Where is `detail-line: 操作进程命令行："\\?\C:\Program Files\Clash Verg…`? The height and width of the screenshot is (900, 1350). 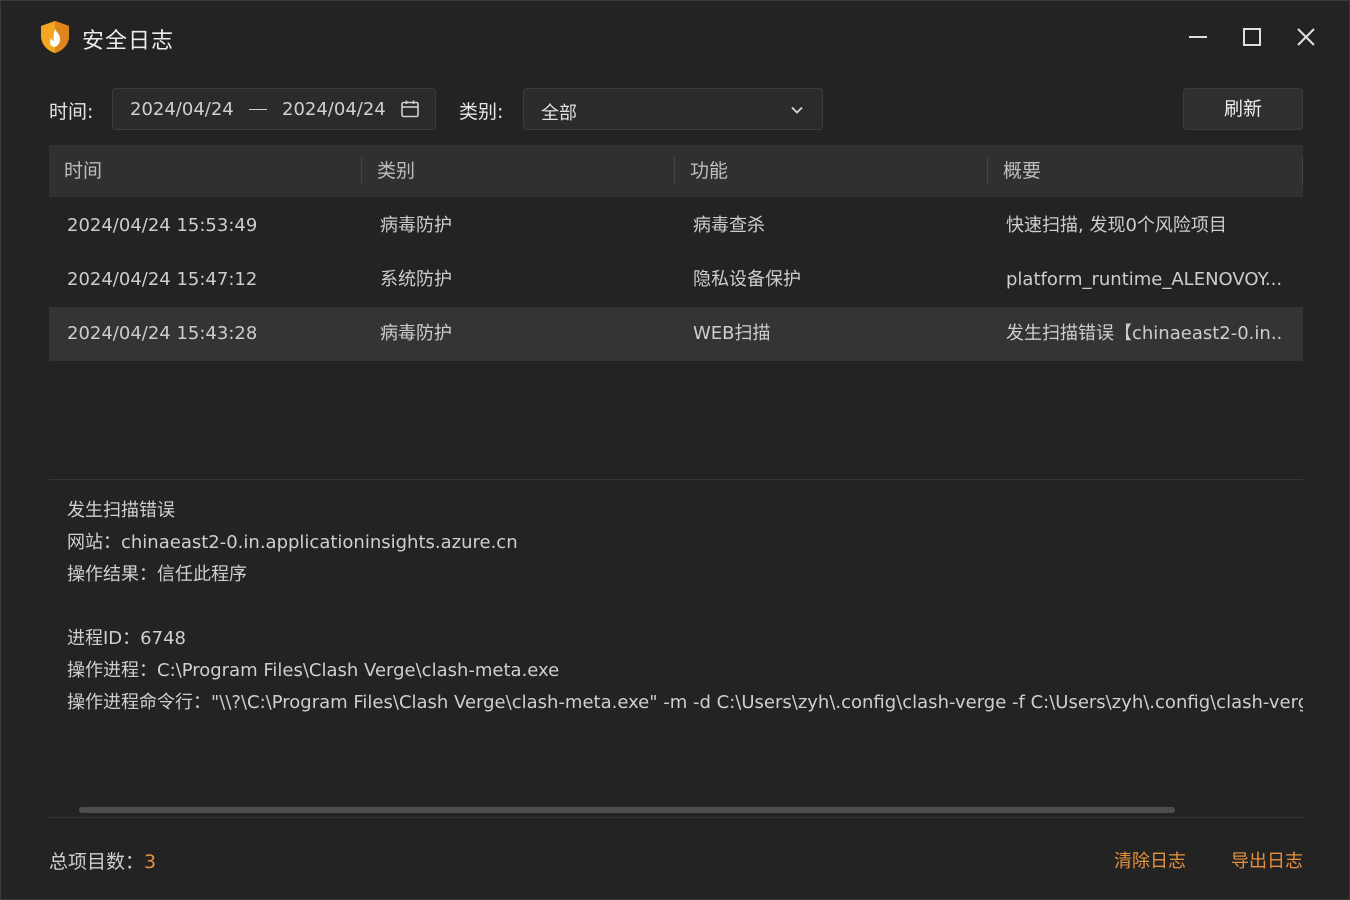
detail-line: 操作进程命令行："\\?\C:\Program Files\Clash Verg… is located at coordinates (685, 702).